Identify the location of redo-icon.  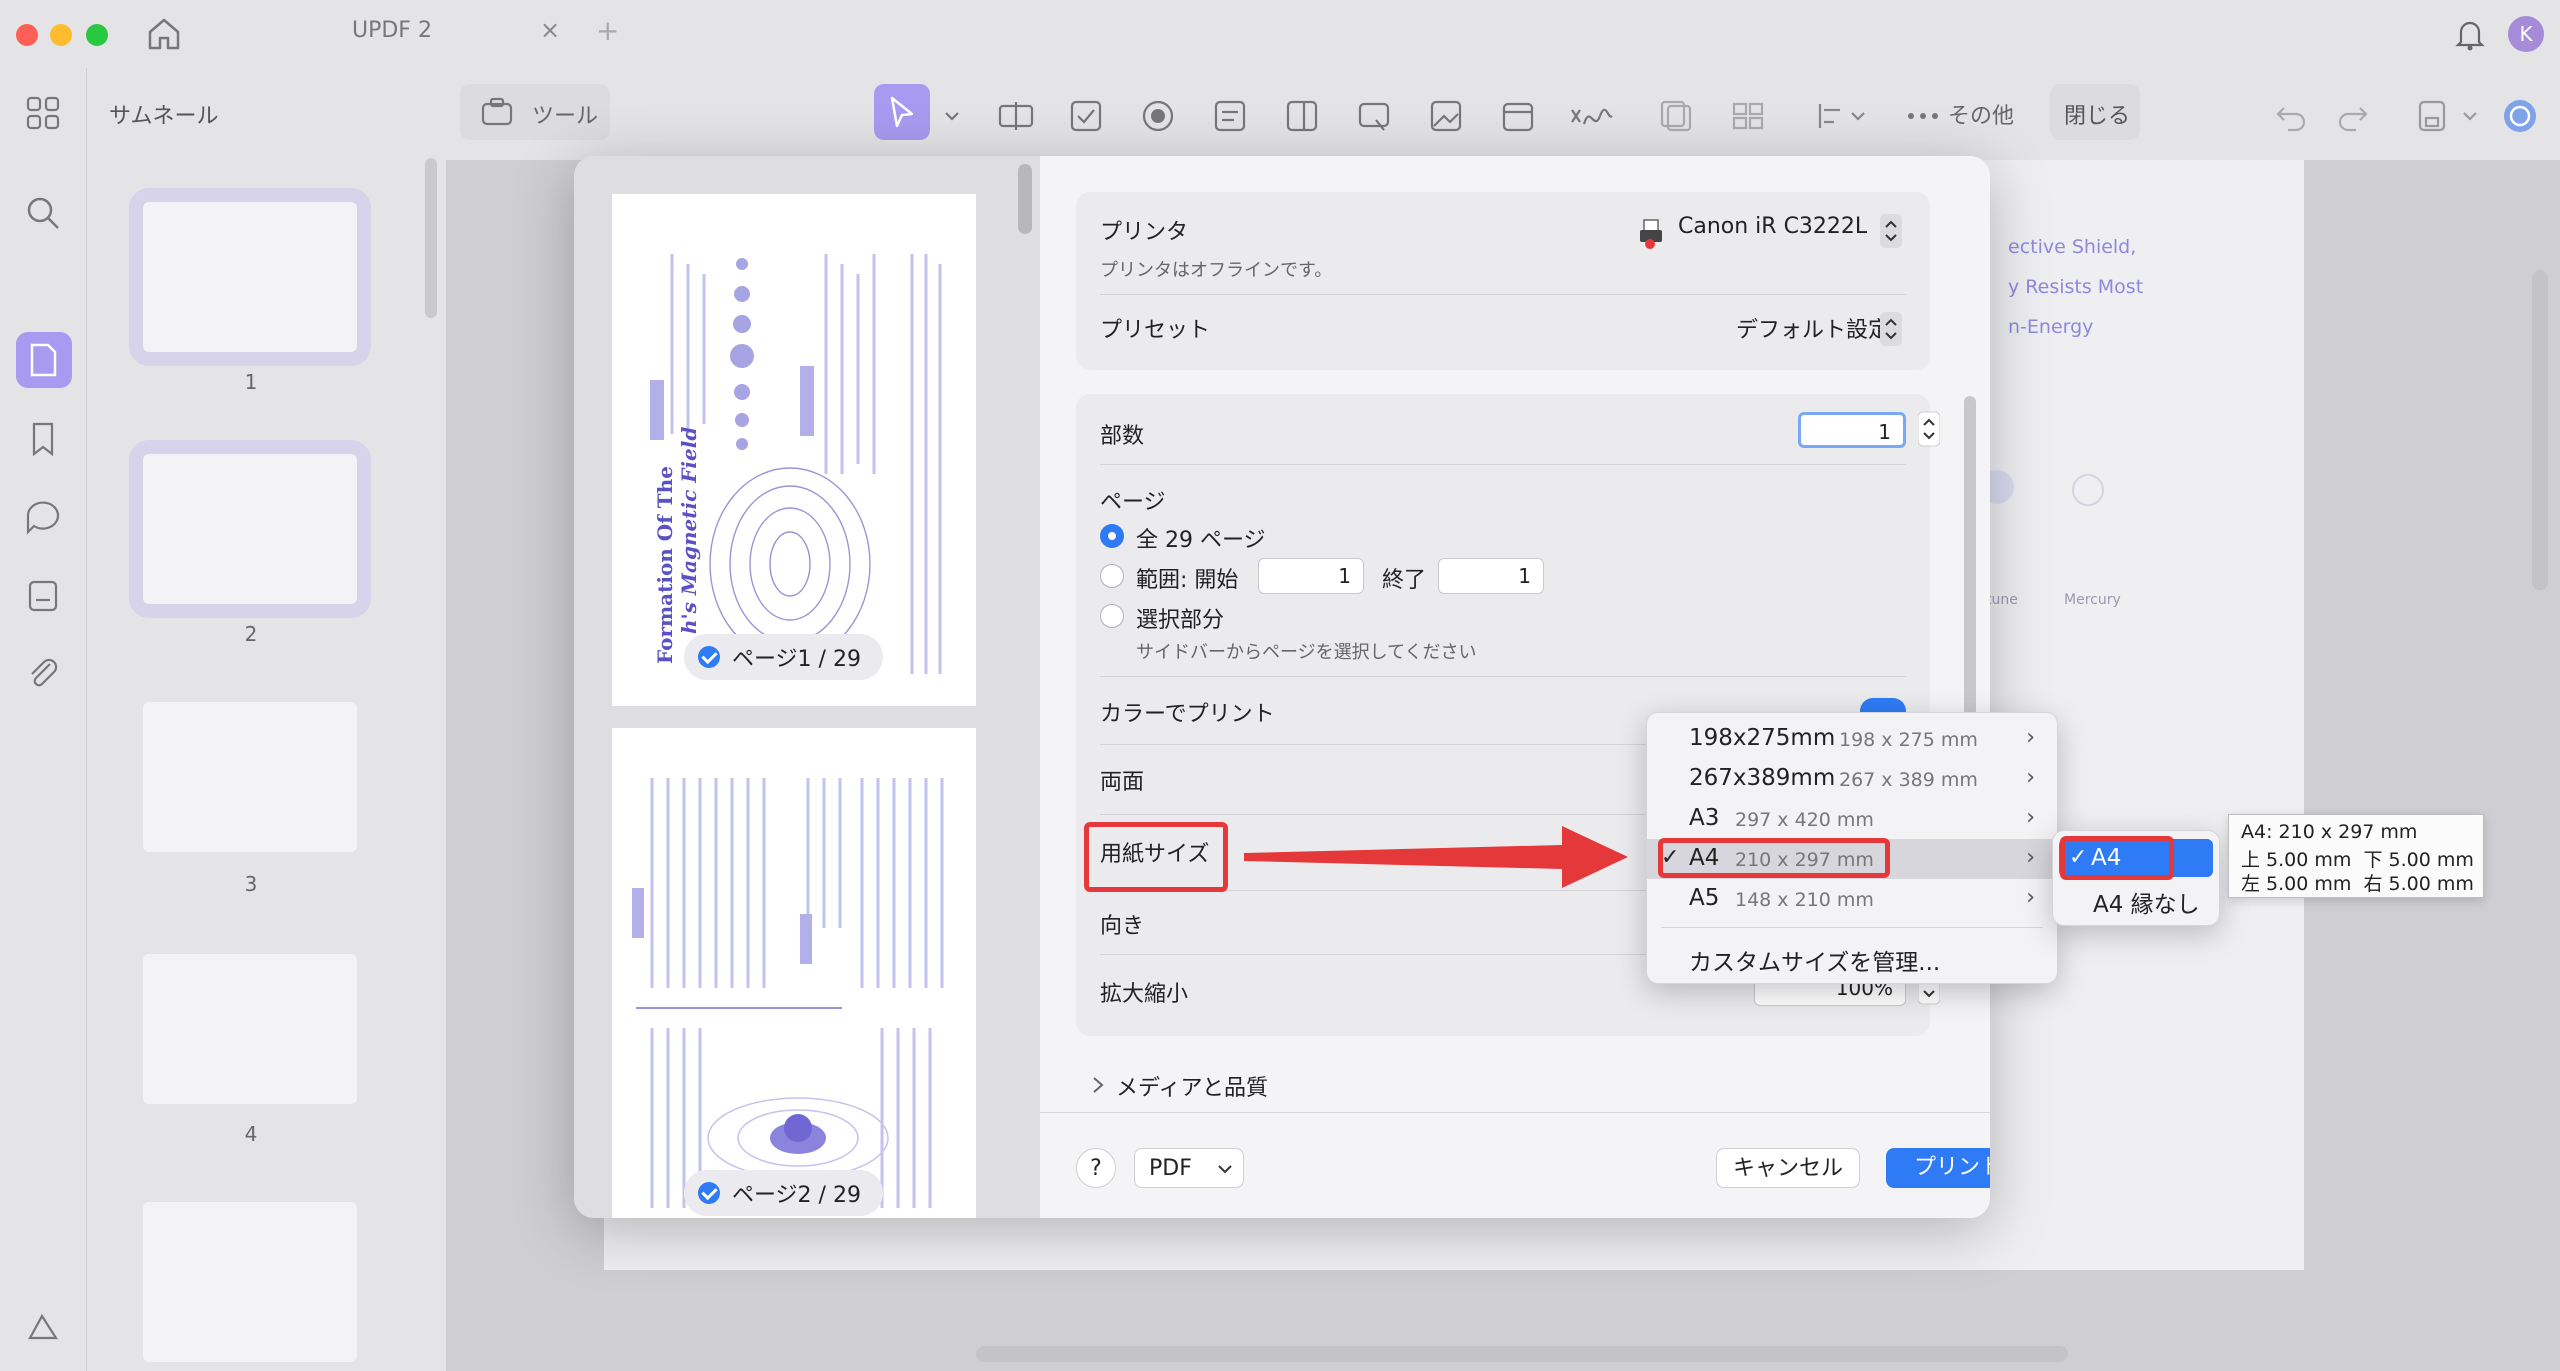
(2354, 116).